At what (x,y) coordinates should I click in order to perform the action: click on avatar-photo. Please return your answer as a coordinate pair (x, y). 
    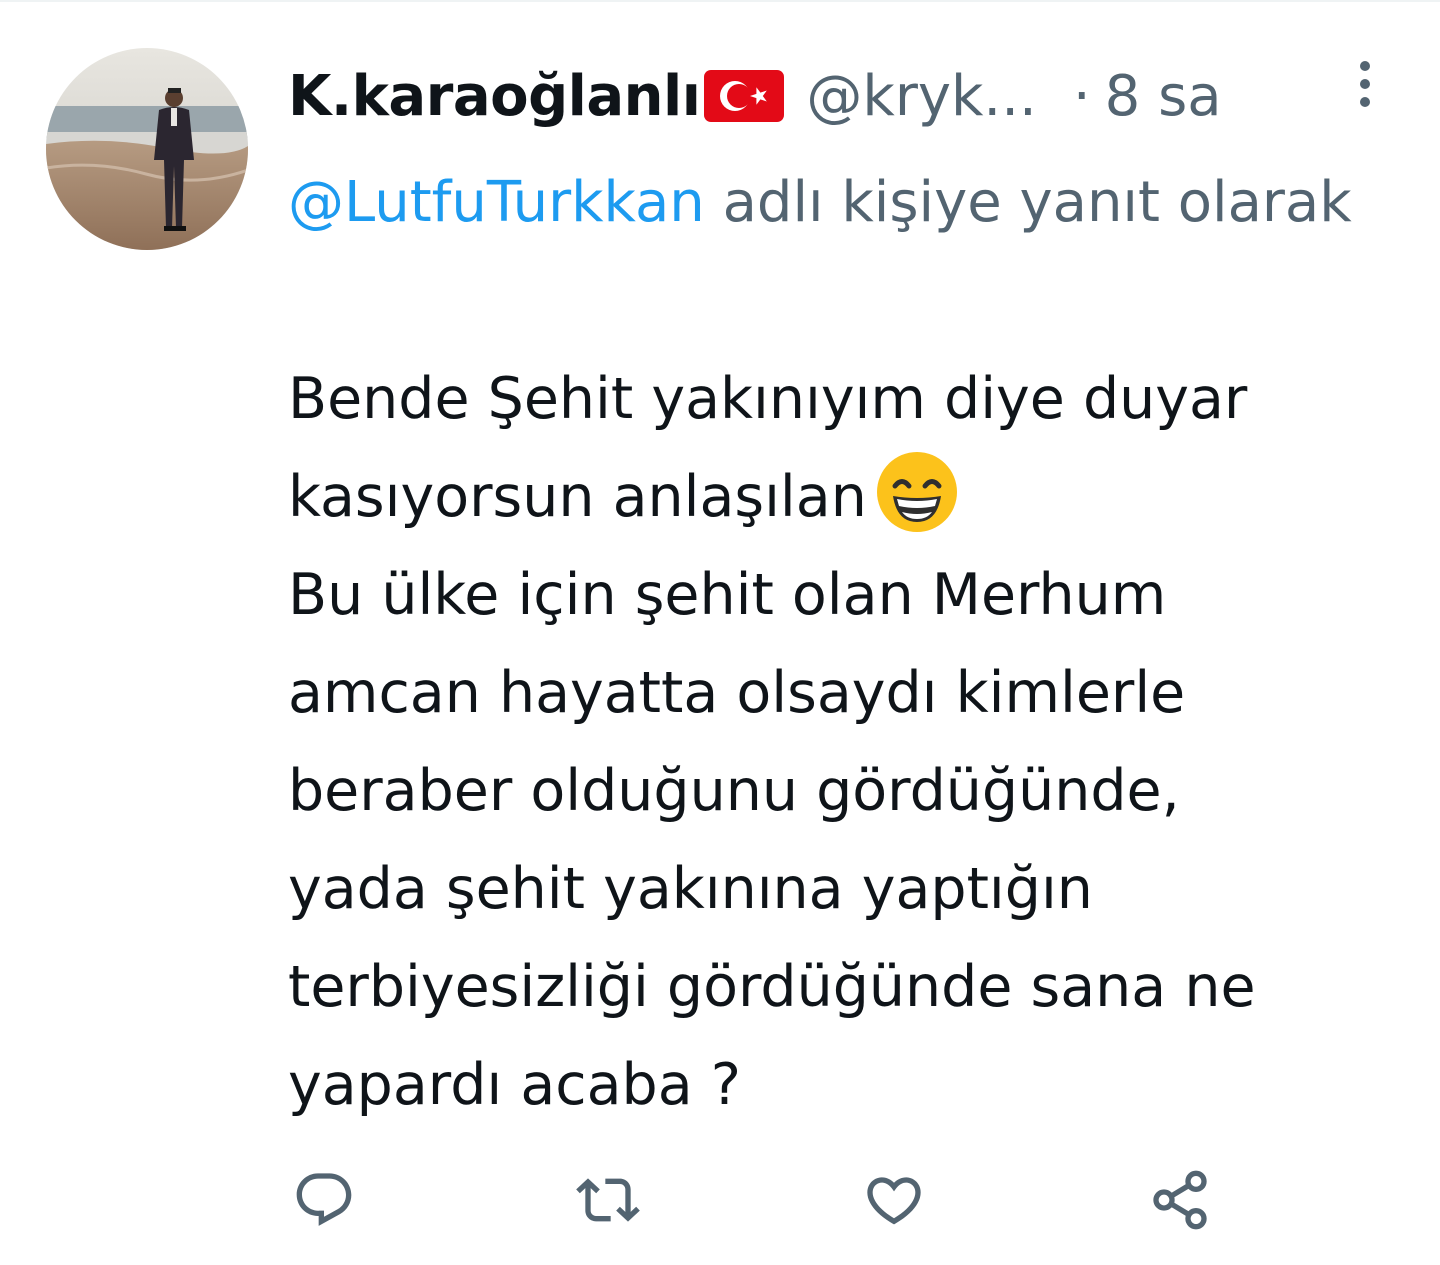
    Looking at the image, I should click on (147, 149).